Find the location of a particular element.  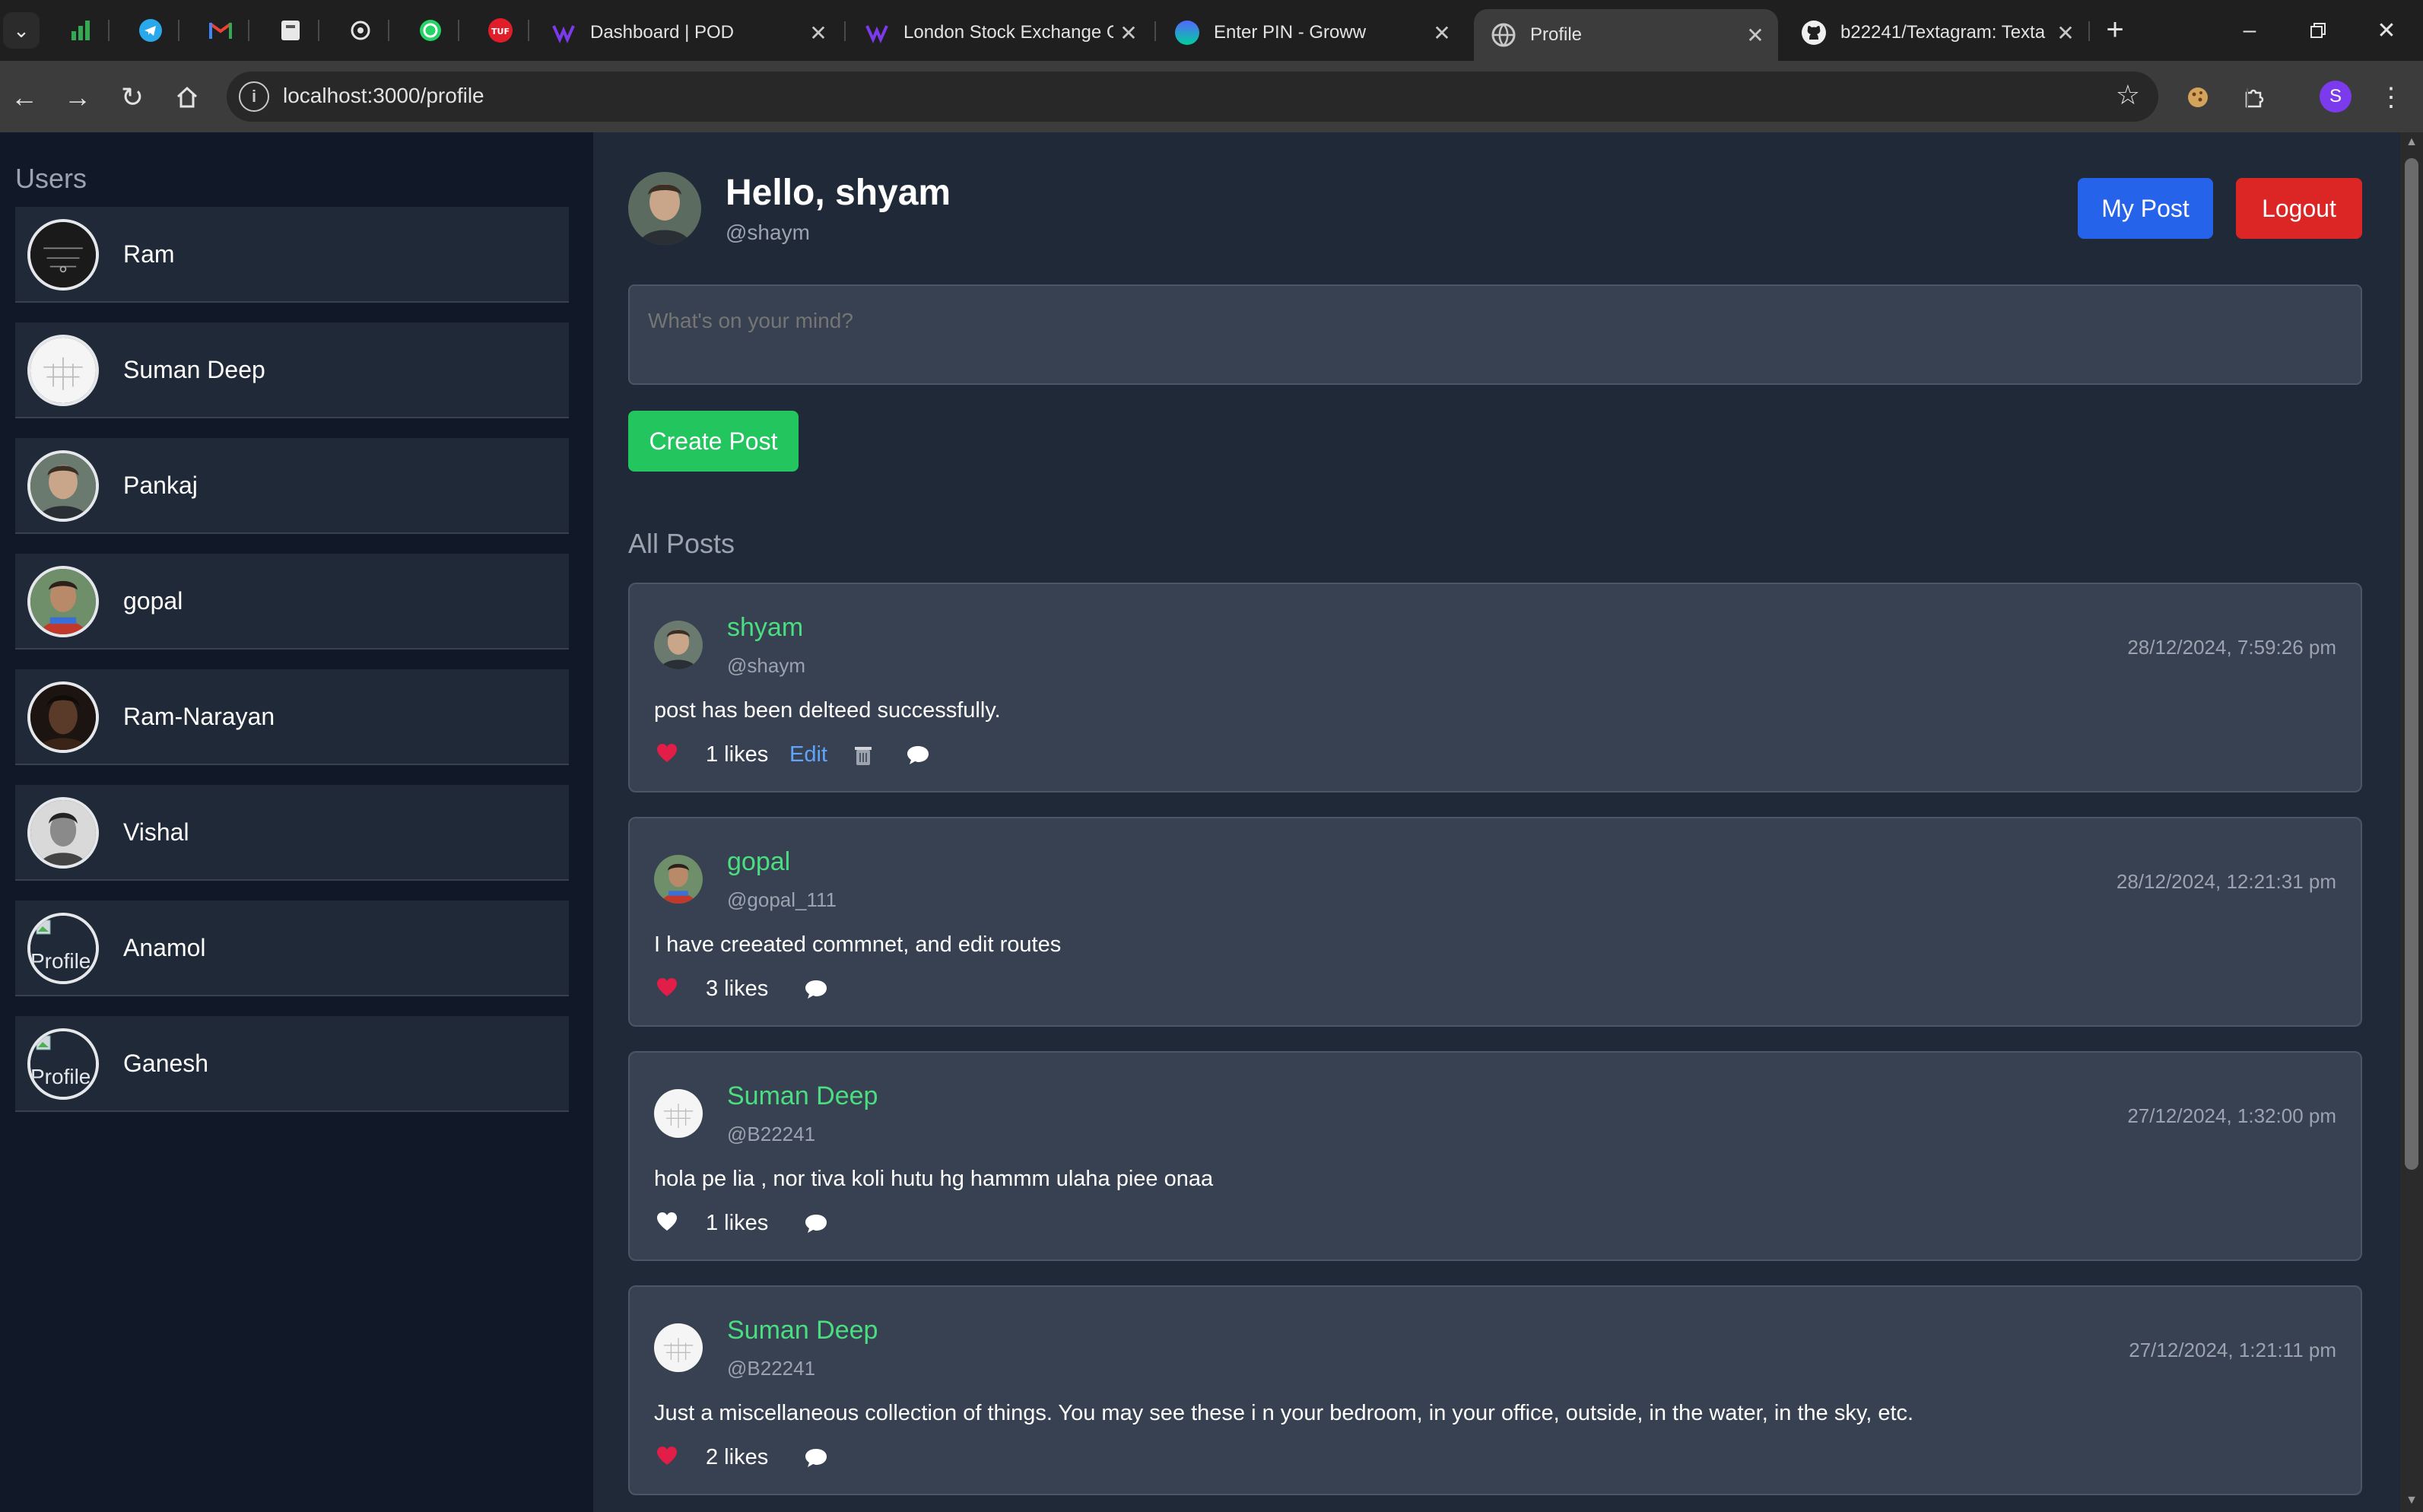

groww-icon is located at coordinates (1187, 33).